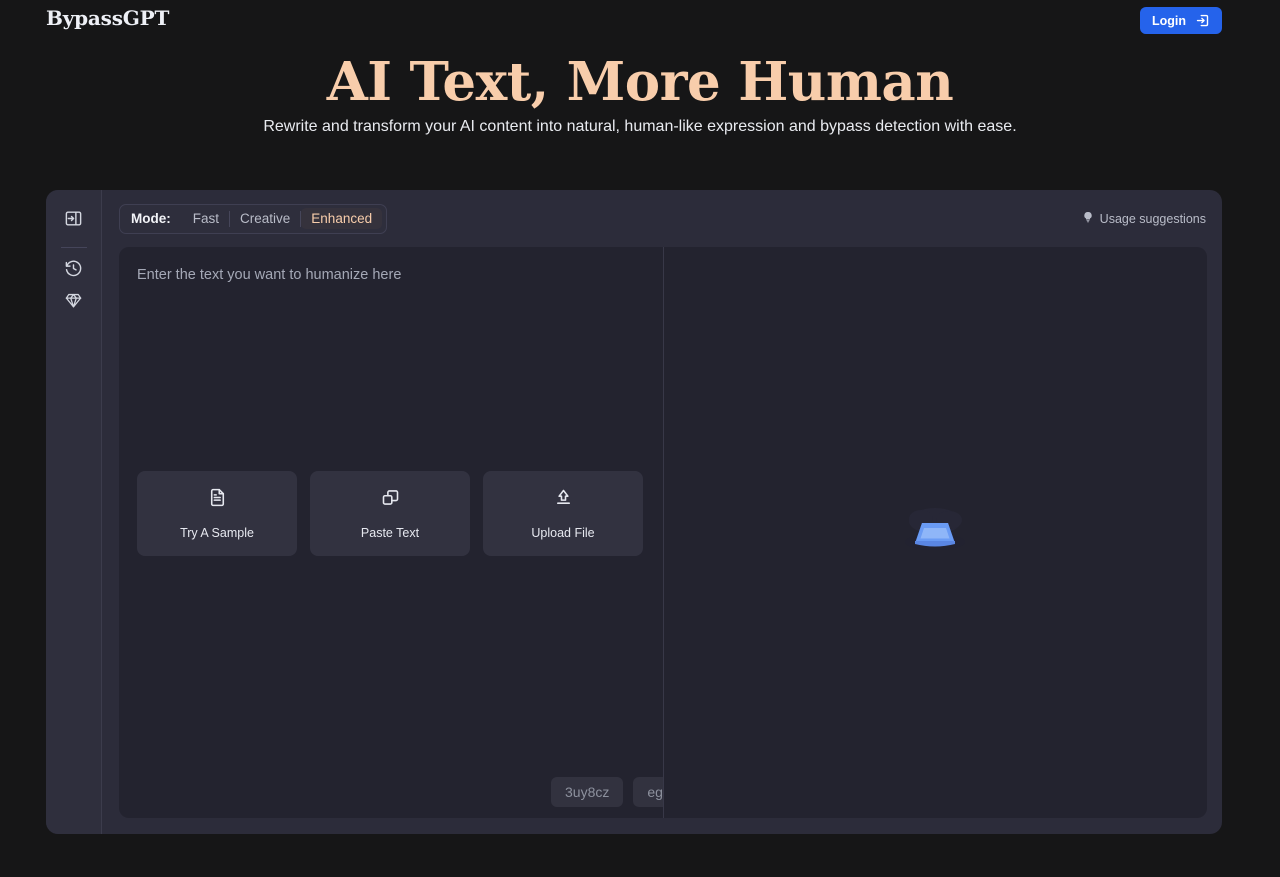 Image resolution: width=1280 pixels, height=877 pixels. I want to click on mode-selector: Mode: Fast Creative Enhanced, so click(253, 218).